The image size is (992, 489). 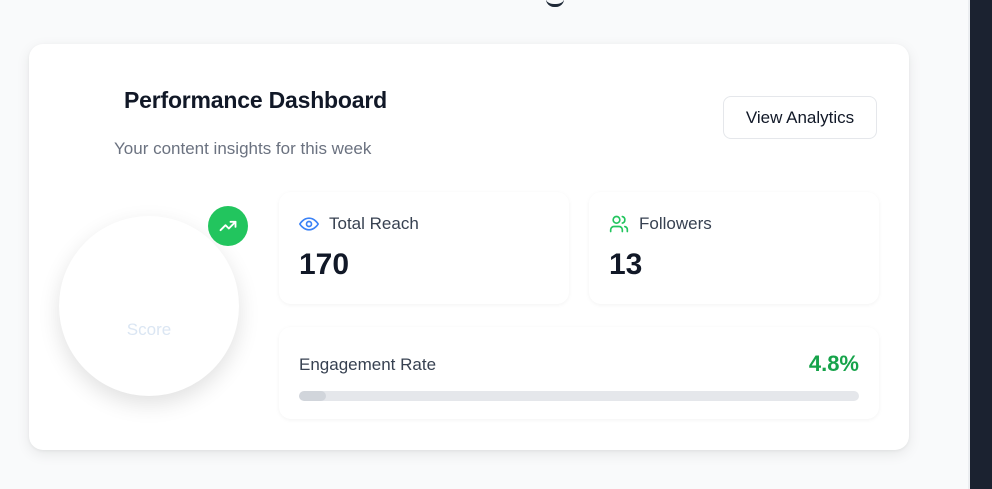 I want to click on followers-value: 13, so click(x=626, y=264).